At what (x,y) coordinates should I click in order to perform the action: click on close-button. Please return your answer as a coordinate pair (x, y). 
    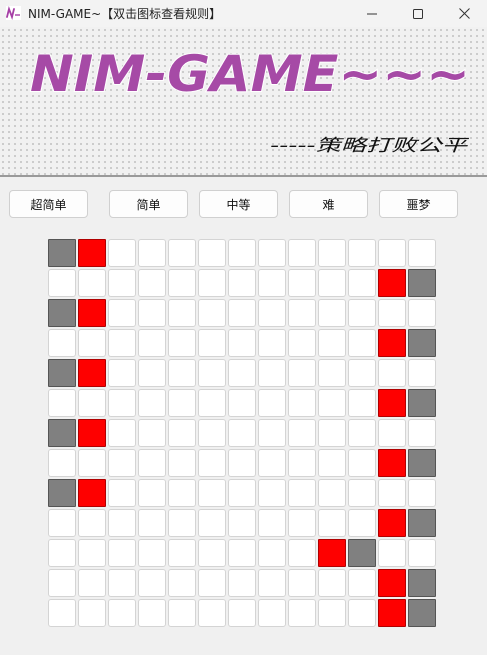
    Looking at the image, I should click on (464, 13).